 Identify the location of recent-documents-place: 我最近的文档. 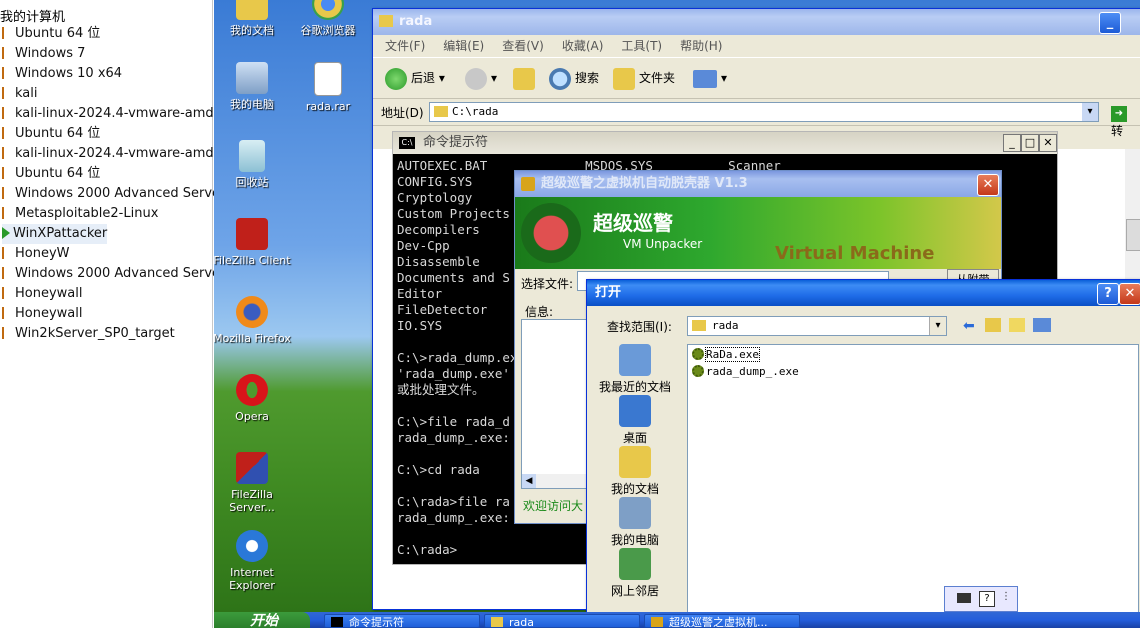
(635, 369).